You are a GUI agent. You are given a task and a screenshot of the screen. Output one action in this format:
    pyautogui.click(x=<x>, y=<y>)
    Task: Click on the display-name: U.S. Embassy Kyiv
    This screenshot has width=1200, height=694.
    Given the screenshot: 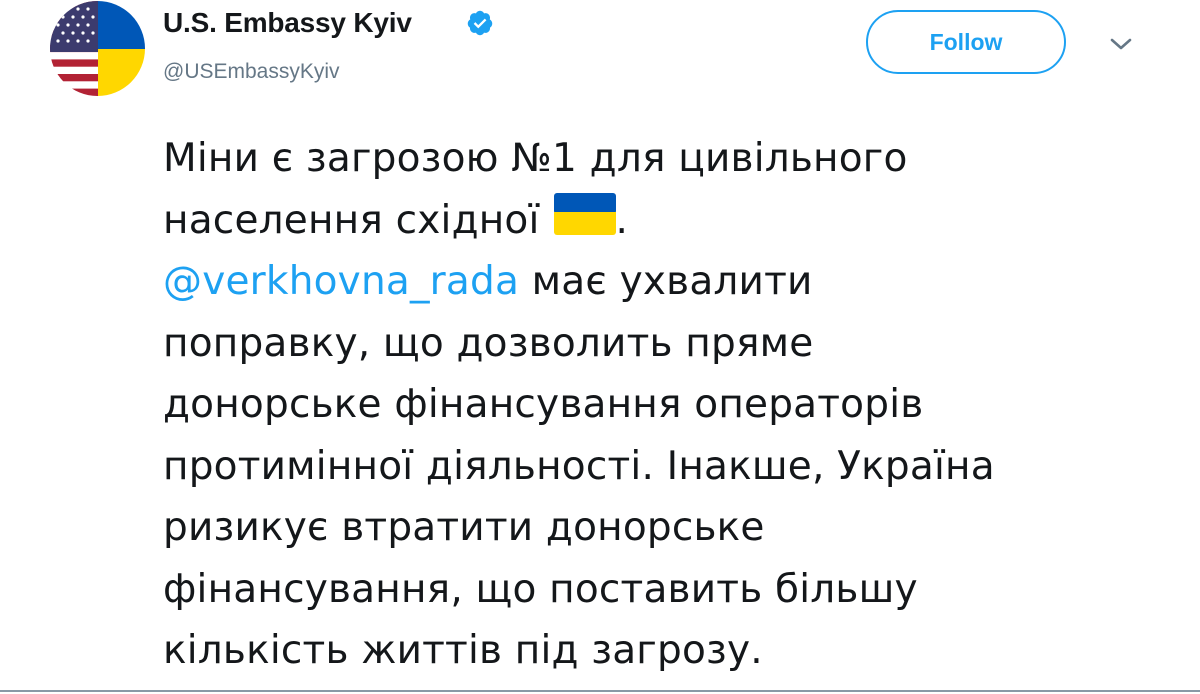 What is the action you would take?
    pyautogui.click(x=287, y=23)
    